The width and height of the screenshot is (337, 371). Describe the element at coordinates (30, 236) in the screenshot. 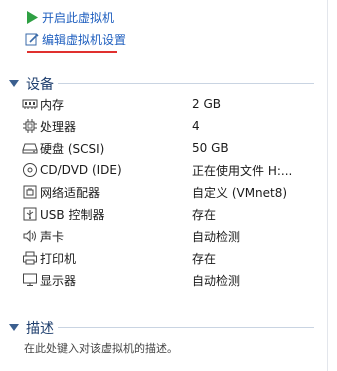

I see `sound-card-icon` at that location.